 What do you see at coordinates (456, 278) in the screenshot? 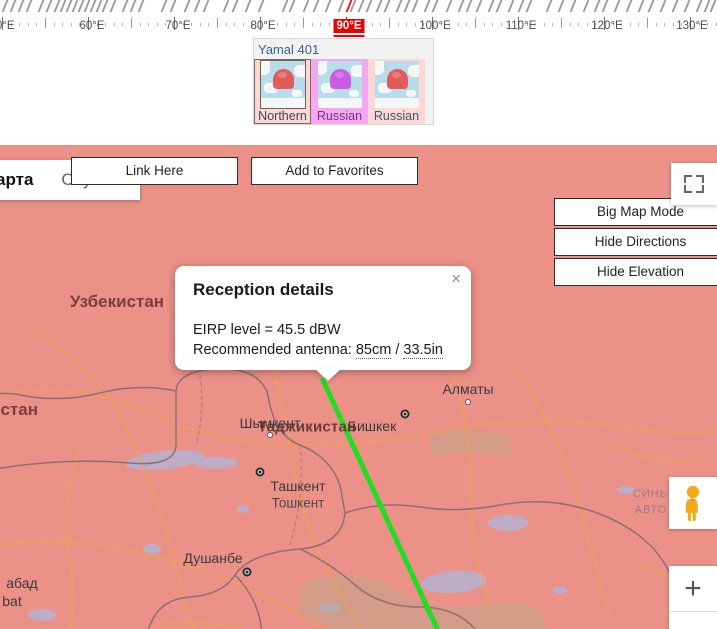
I see `close-icon: ×` at bounding box center [456, 278].